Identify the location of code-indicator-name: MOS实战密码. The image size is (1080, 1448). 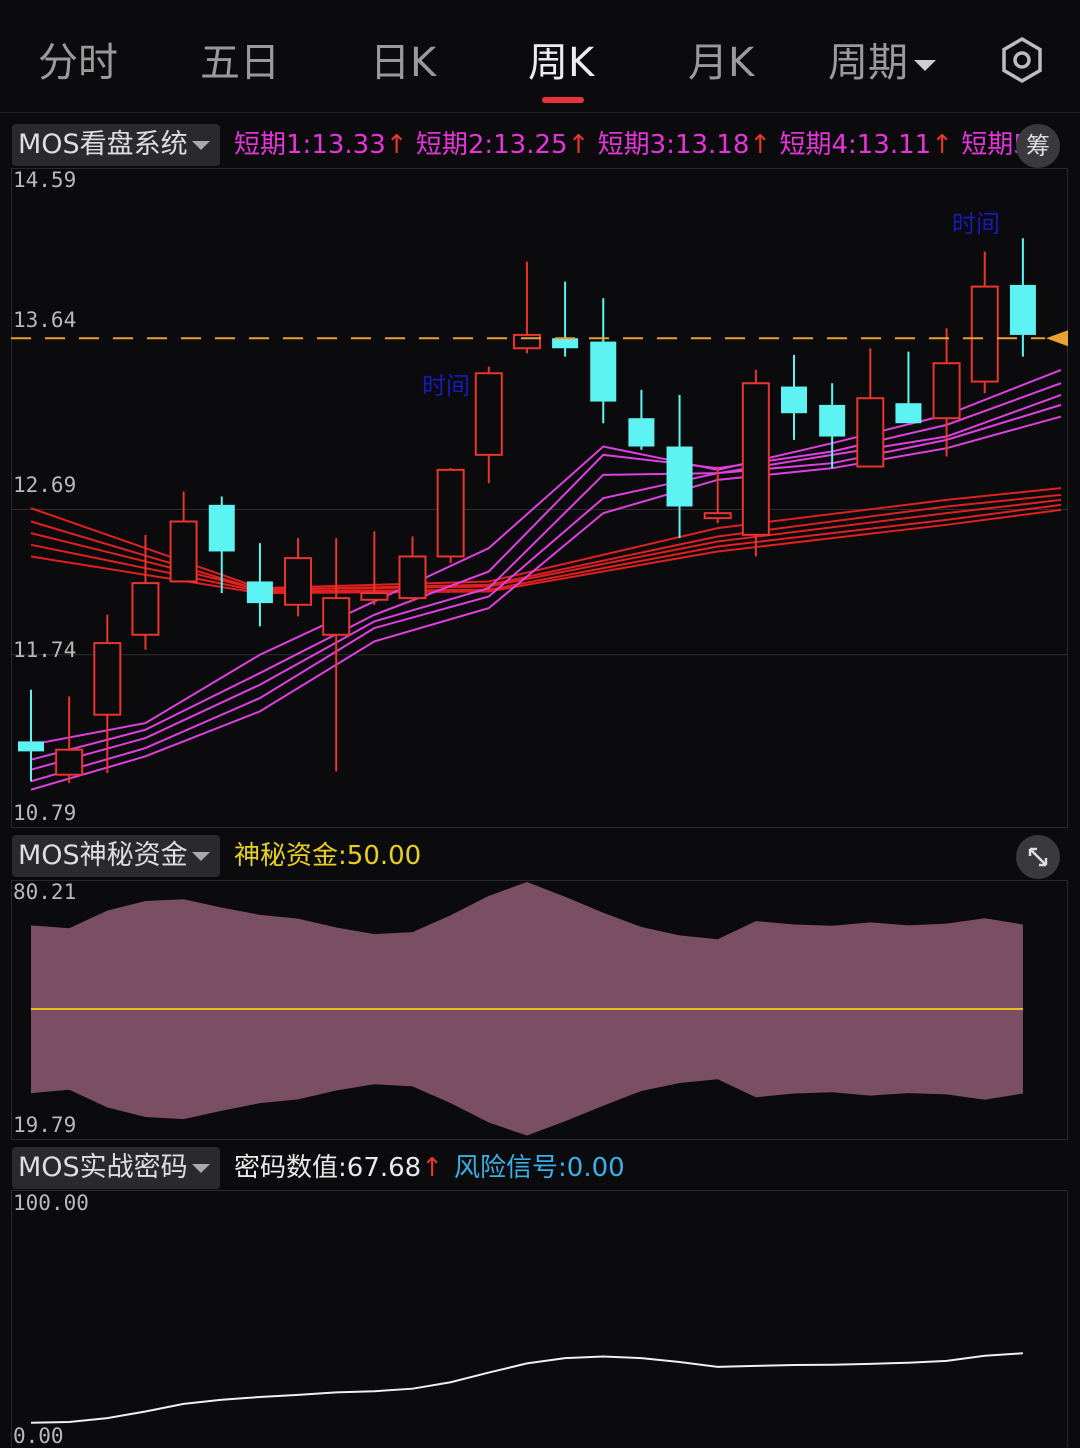
(103, 1167).